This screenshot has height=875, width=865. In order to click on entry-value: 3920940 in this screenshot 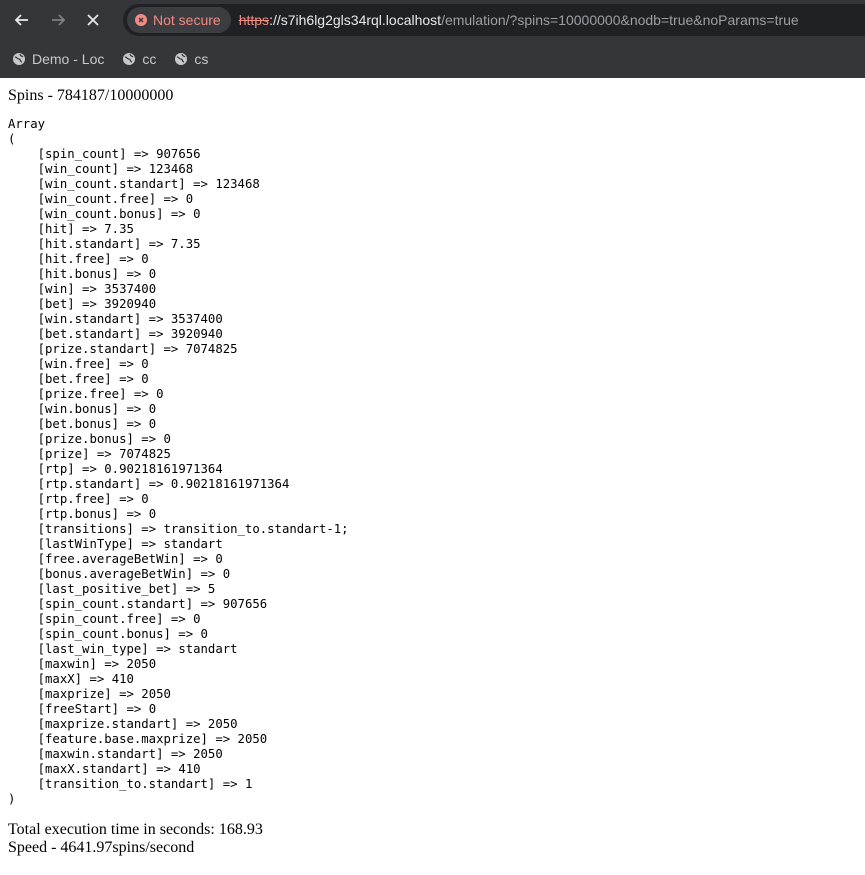, I will do `click(130, 304)`.